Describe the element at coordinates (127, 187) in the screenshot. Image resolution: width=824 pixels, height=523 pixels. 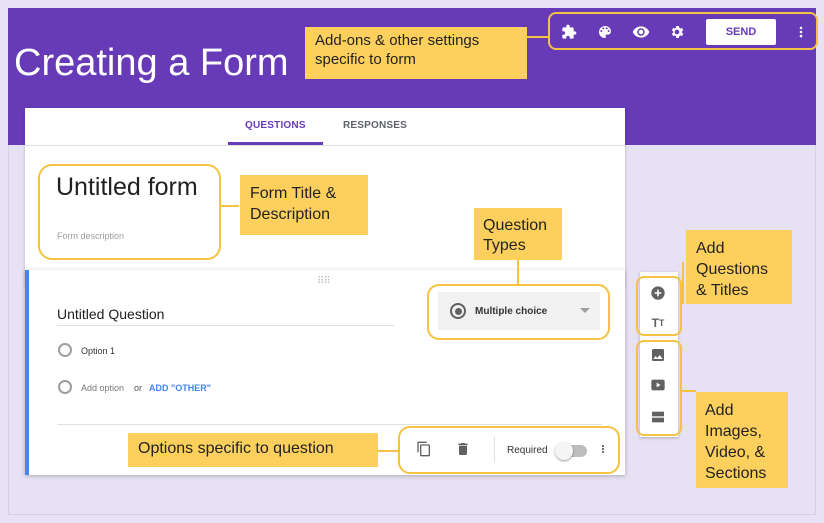
I see `form-title: Untitled form` at that location.